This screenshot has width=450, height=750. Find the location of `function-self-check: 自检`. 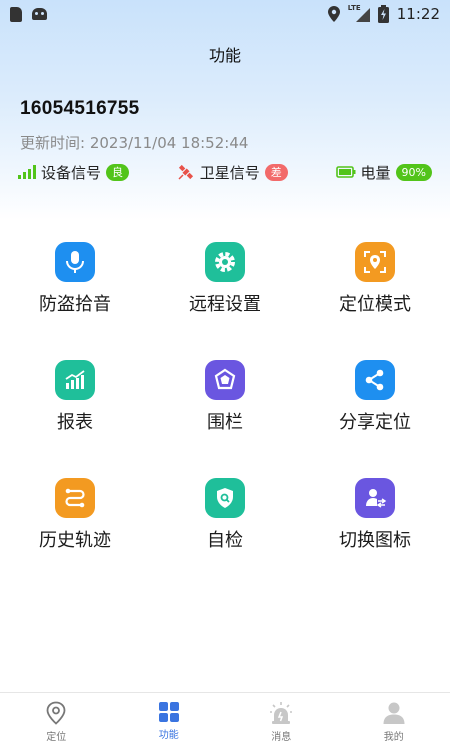

function-self-check: 自检 is located at coordinates (225, 518).